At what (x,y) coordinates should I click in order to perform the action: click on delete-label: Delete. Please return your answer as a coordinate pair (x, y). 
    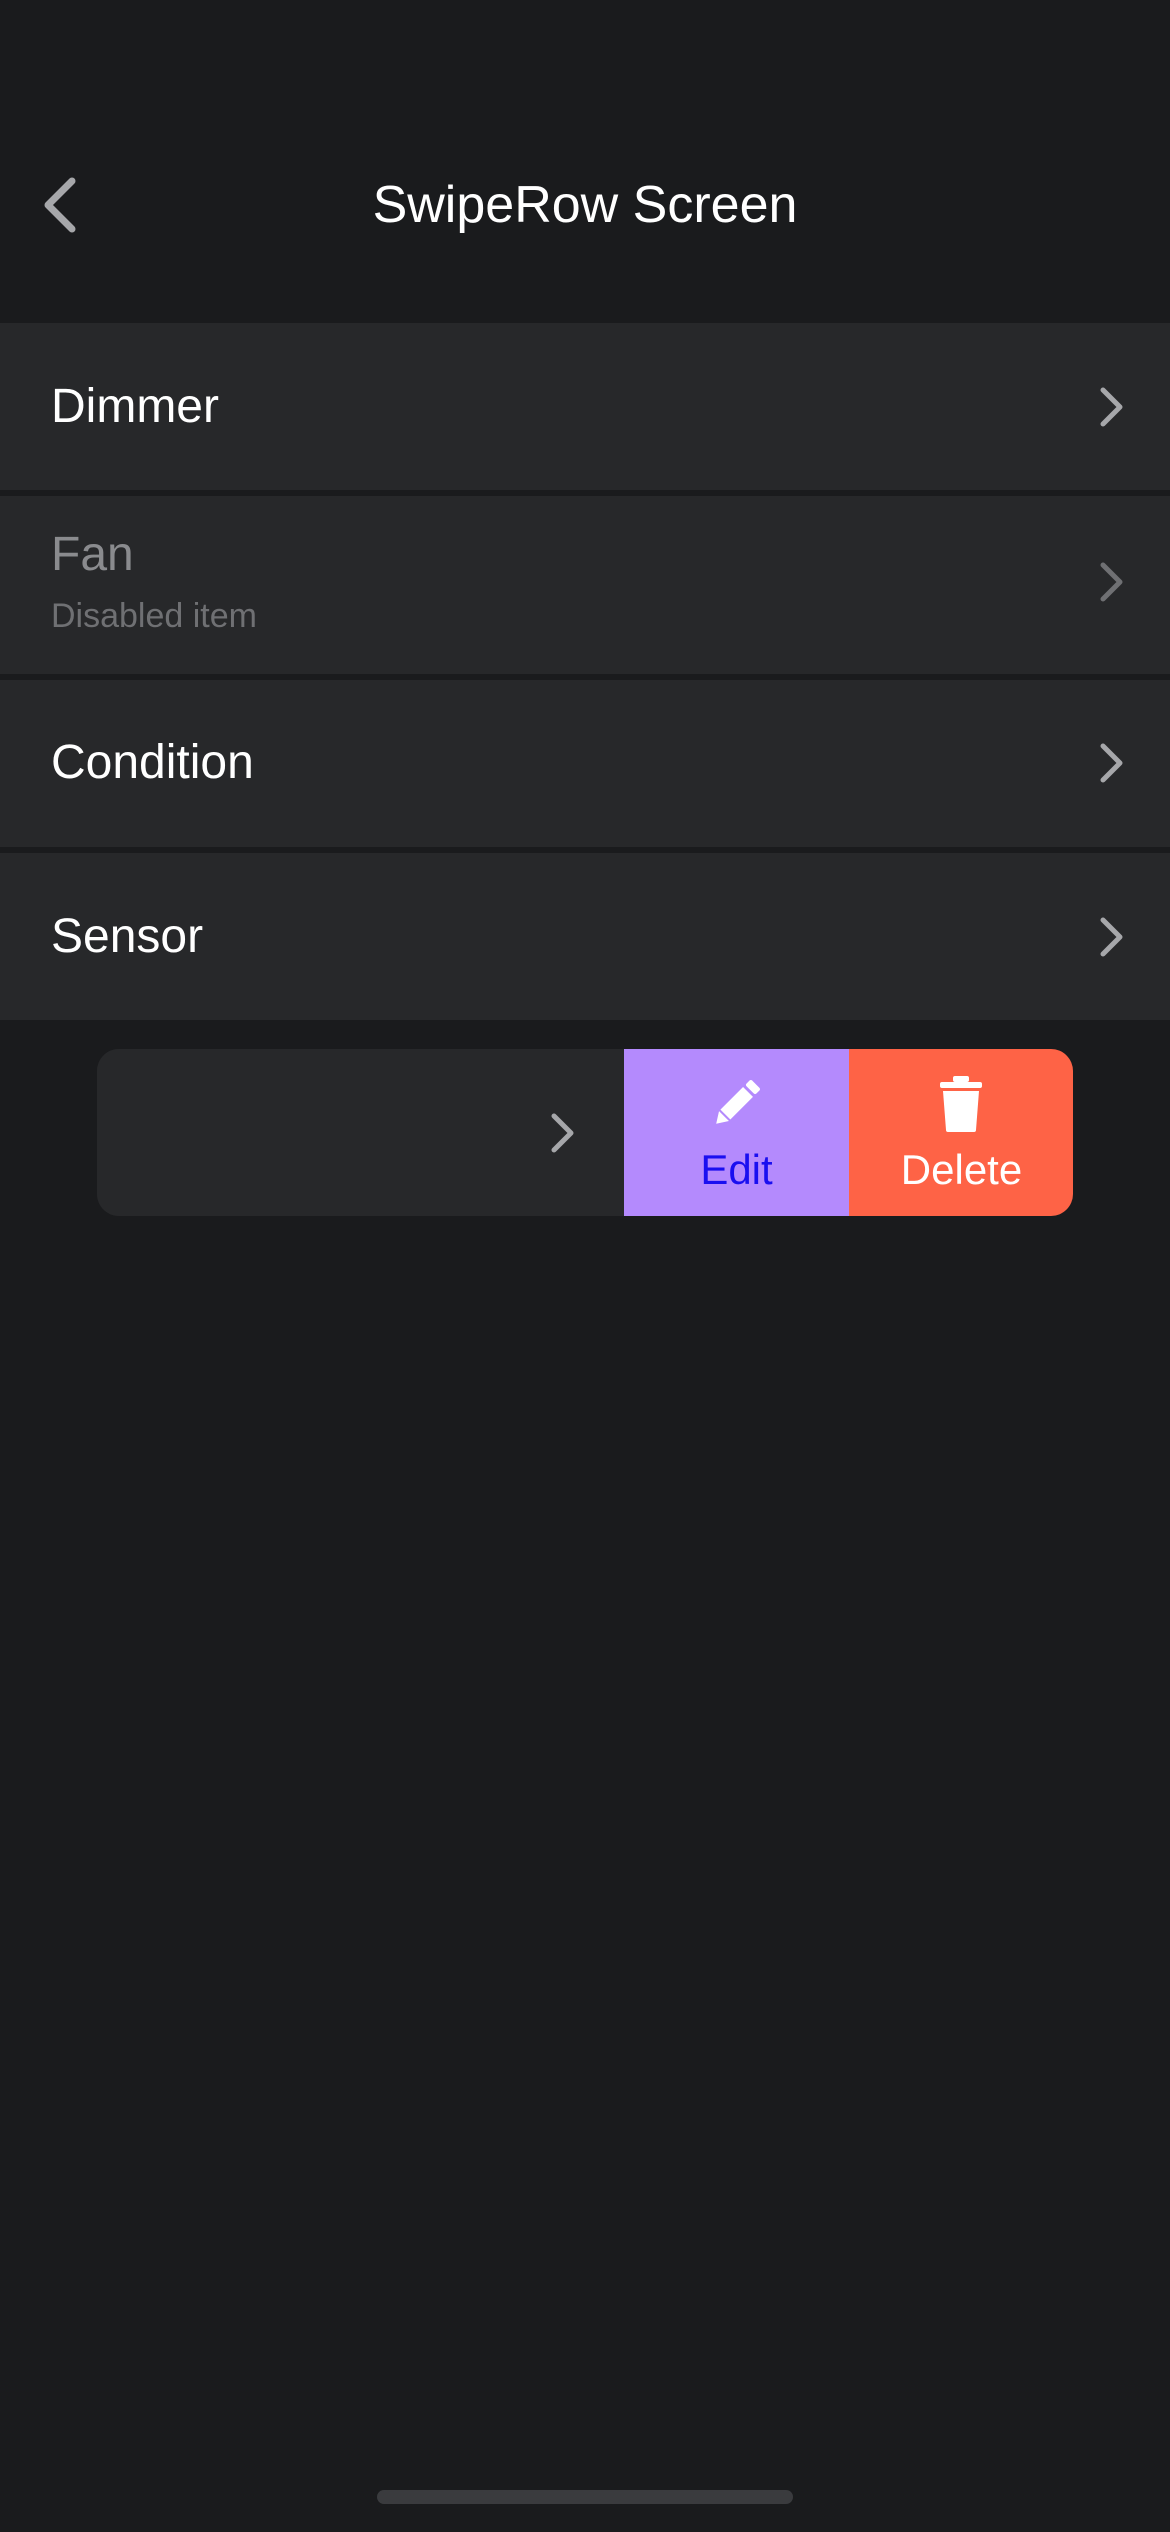
    Looking at the image, I should click on (961, 1169).